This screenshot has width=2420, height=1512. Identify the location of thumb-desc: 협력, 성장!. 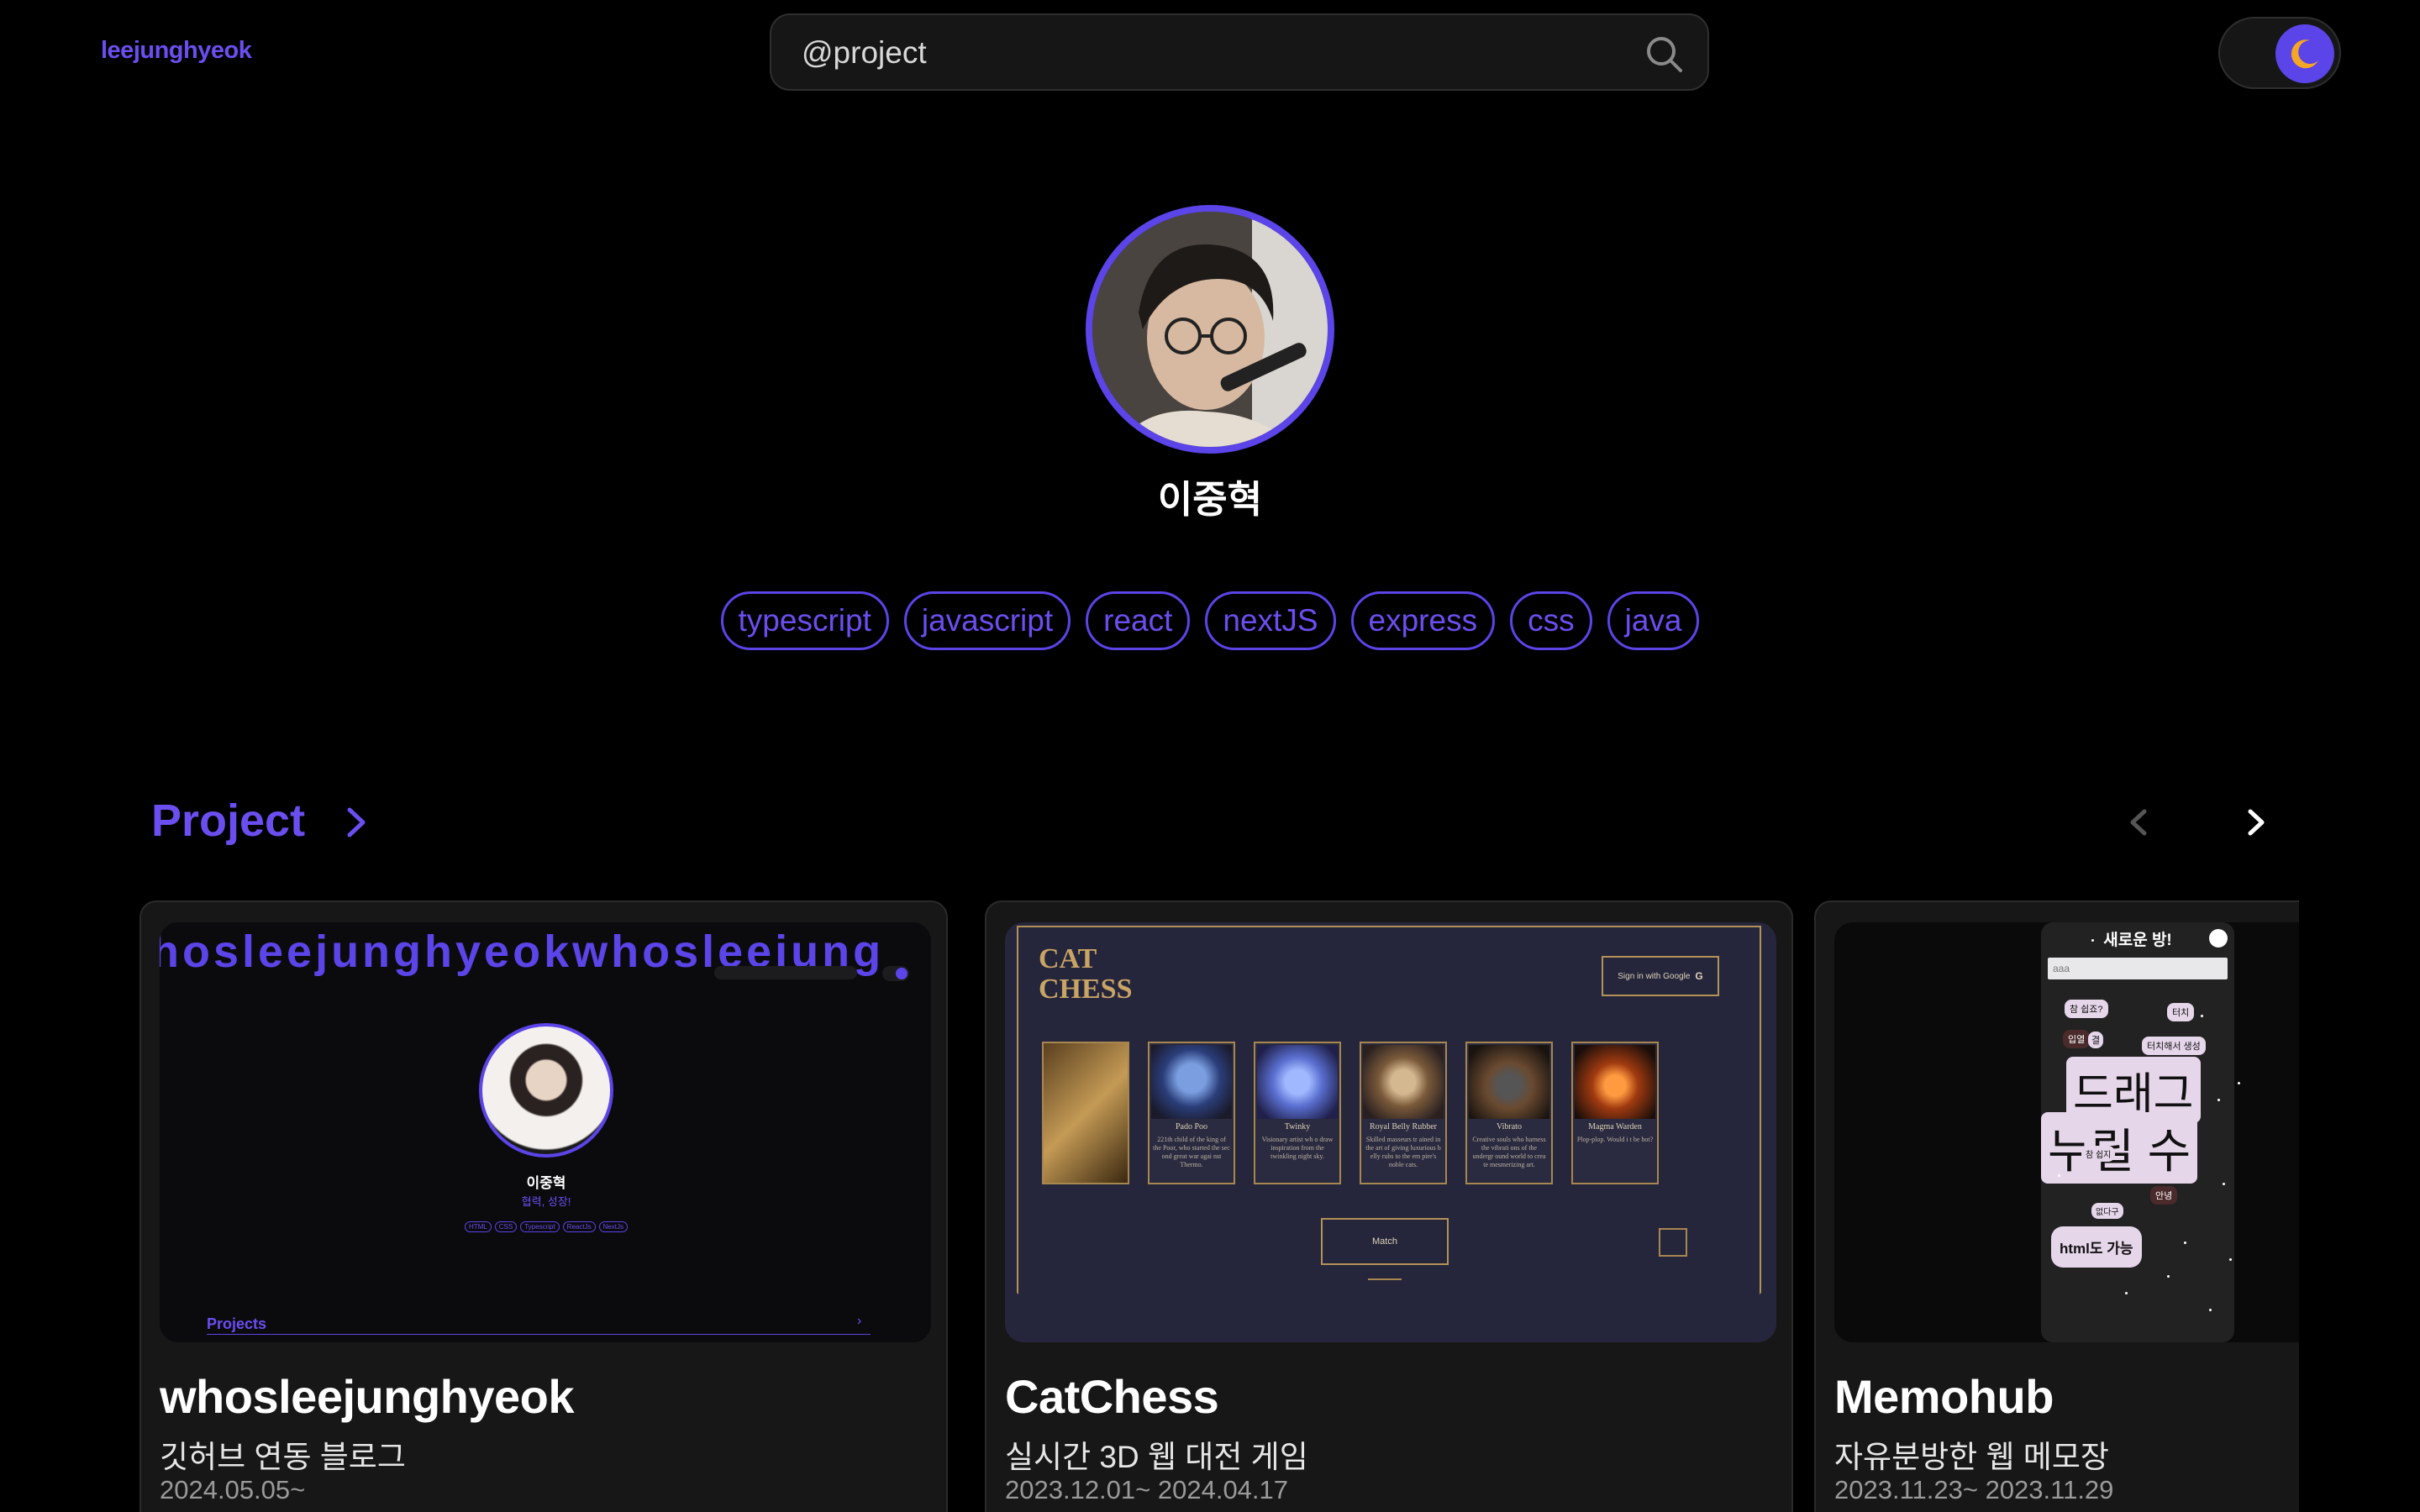
(546, 1201).